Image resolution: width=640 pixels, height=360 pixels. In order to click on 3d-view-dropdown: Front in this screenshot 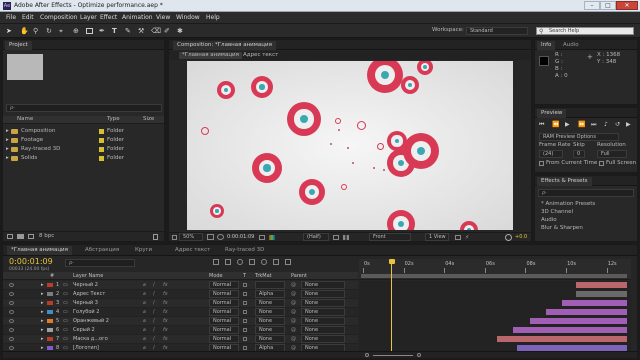, I will do `click(390, 237)`.